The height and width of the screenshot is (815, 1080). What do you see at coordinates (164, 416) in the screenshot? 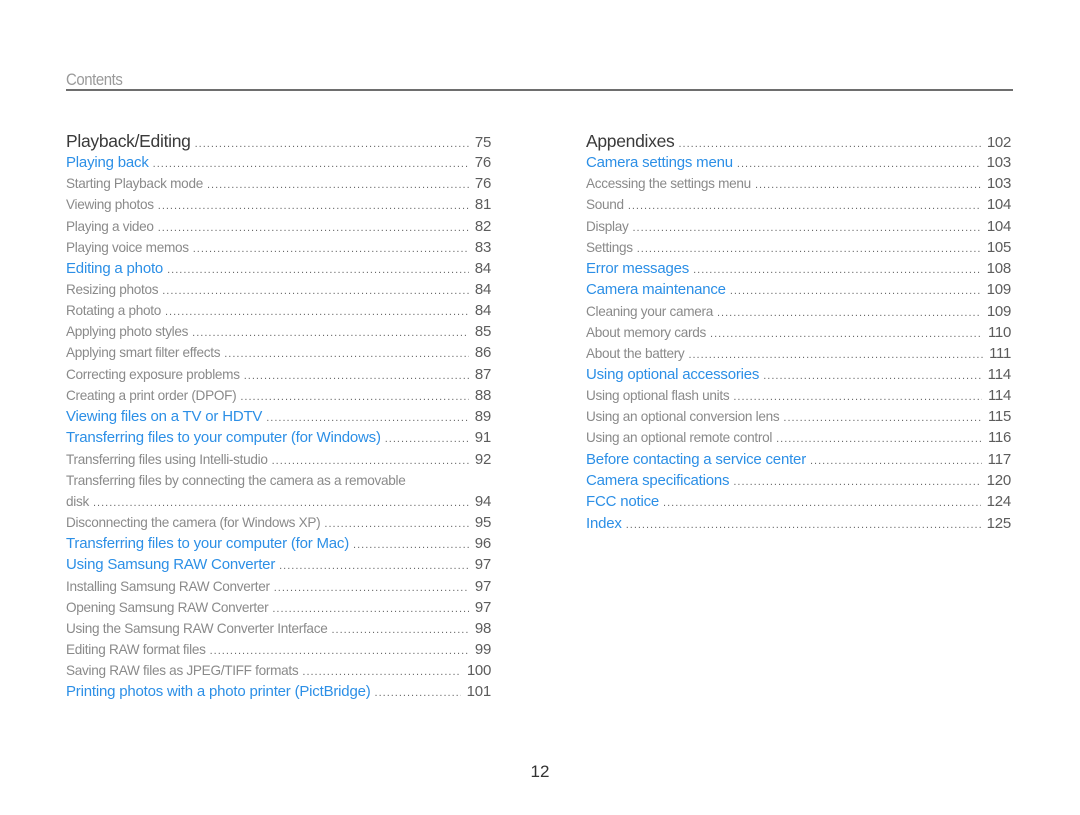
I see `toc-label: Viewing files on a TV or HDTV` at bounding box center [164, 416].